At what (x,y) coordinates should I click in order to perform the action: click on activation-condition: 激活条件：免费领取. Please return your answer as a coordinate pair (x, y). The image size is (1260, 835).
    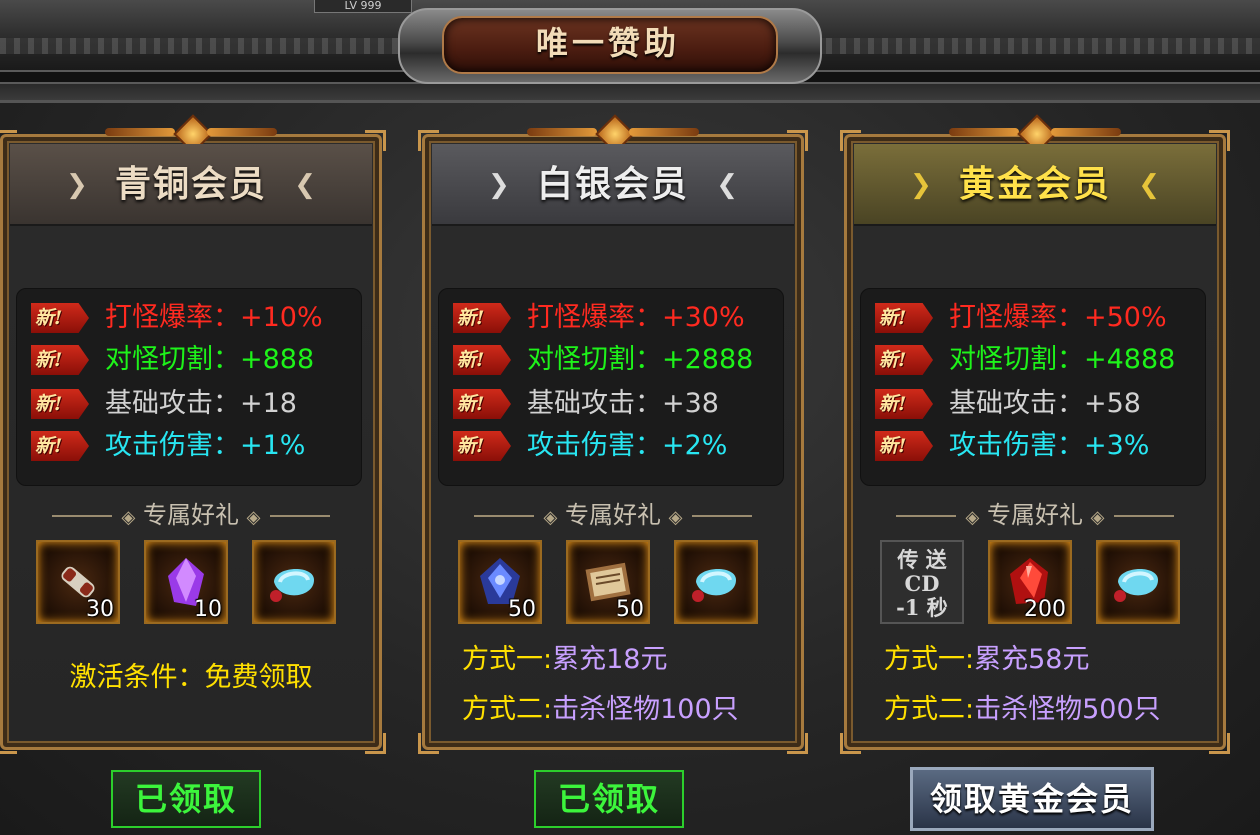
    Looking at the image, I should click on (191, 678).